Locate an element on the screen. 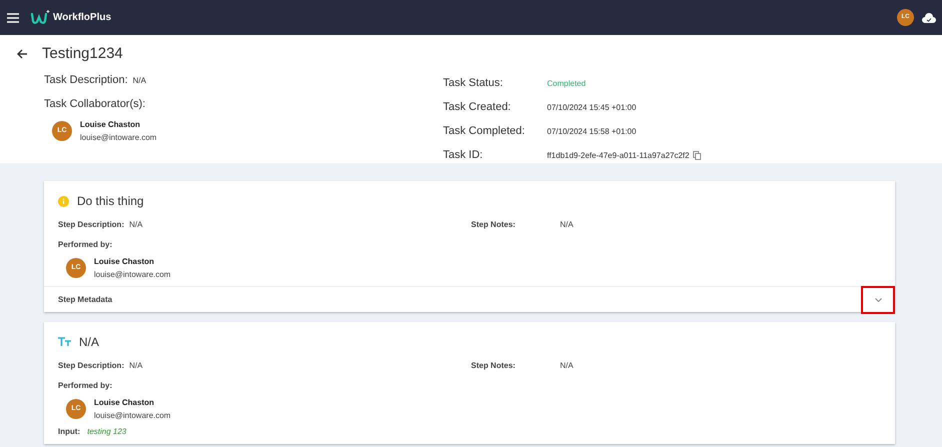 Image resolution: width=942 pixels, height=447 pixels. input-value: testing 123 is located at coordinates (106, 432).